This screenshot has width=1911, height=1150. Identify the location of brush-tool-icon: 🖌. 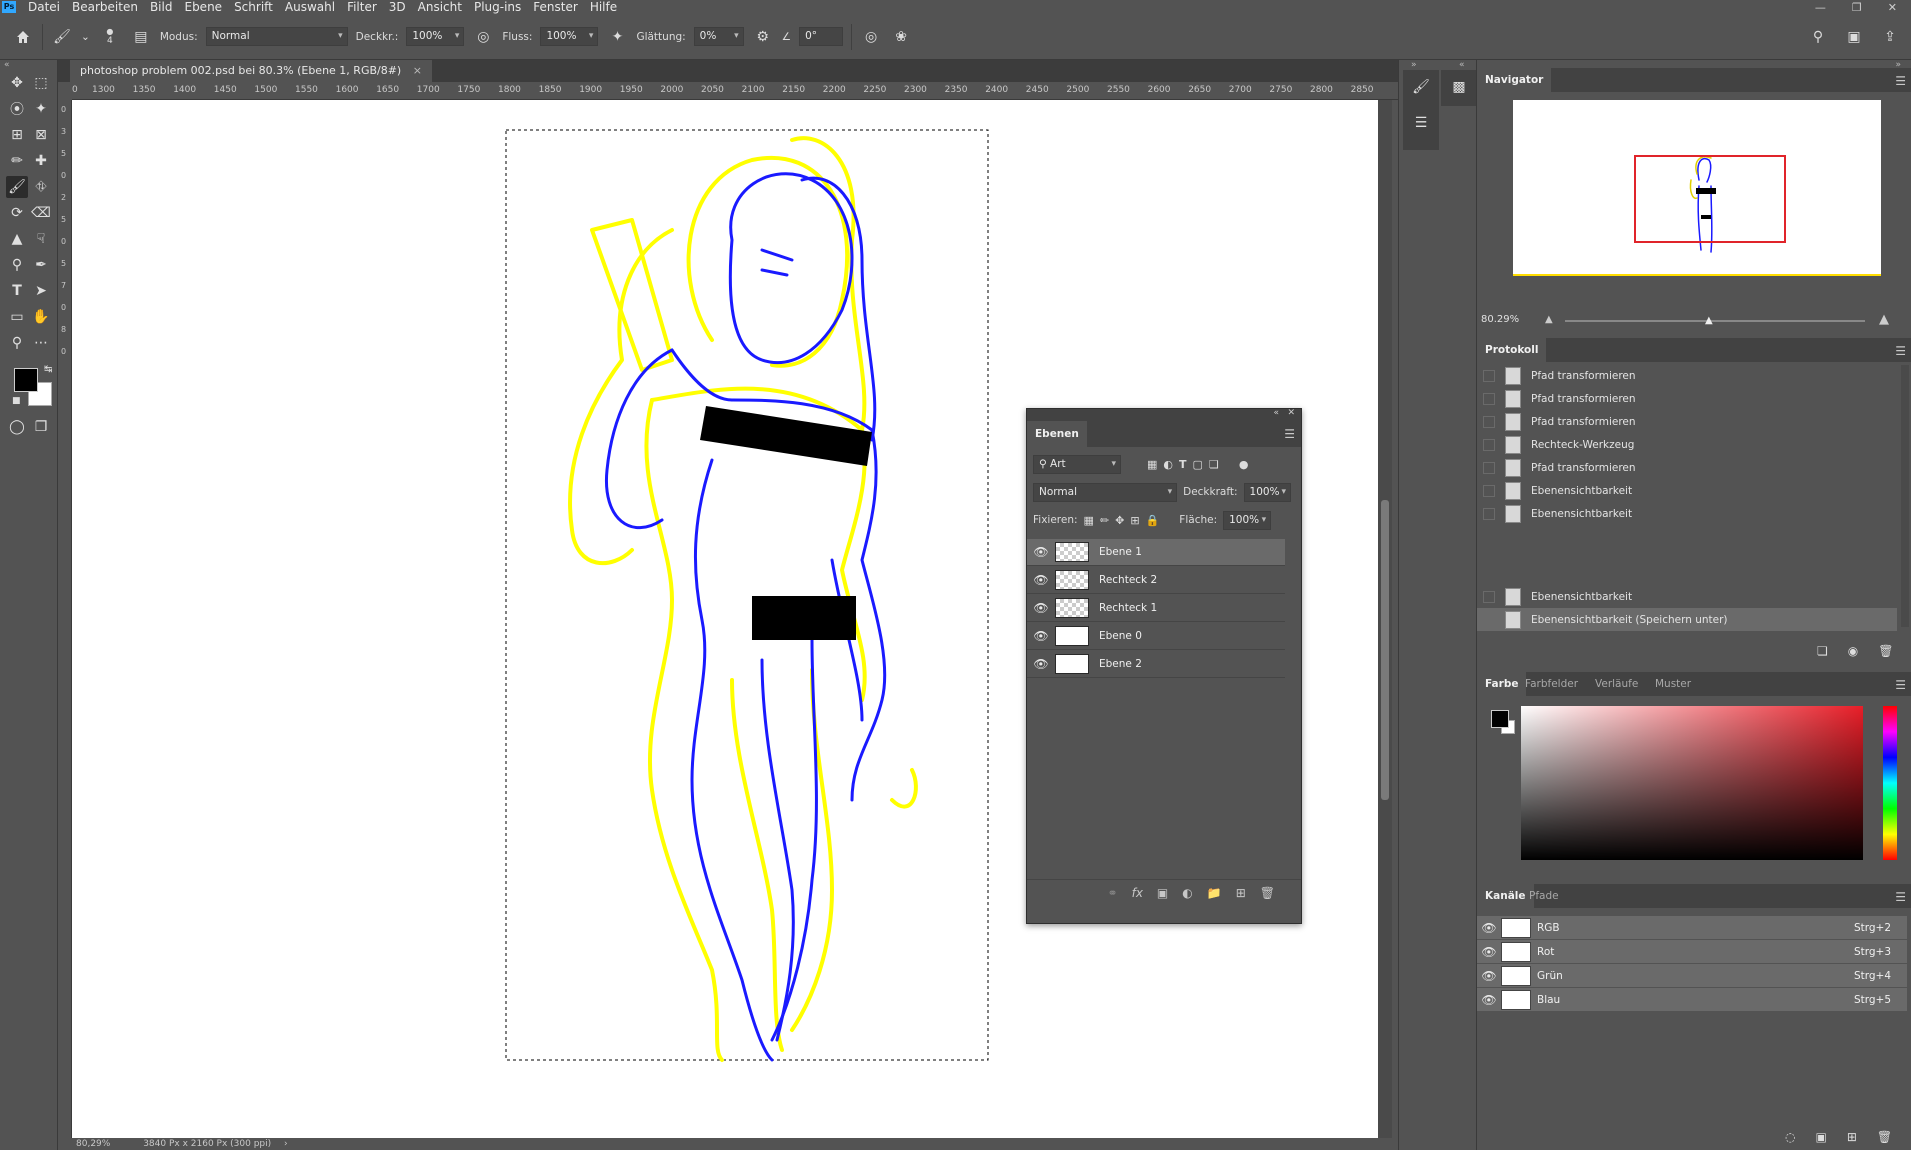
(17, 187).